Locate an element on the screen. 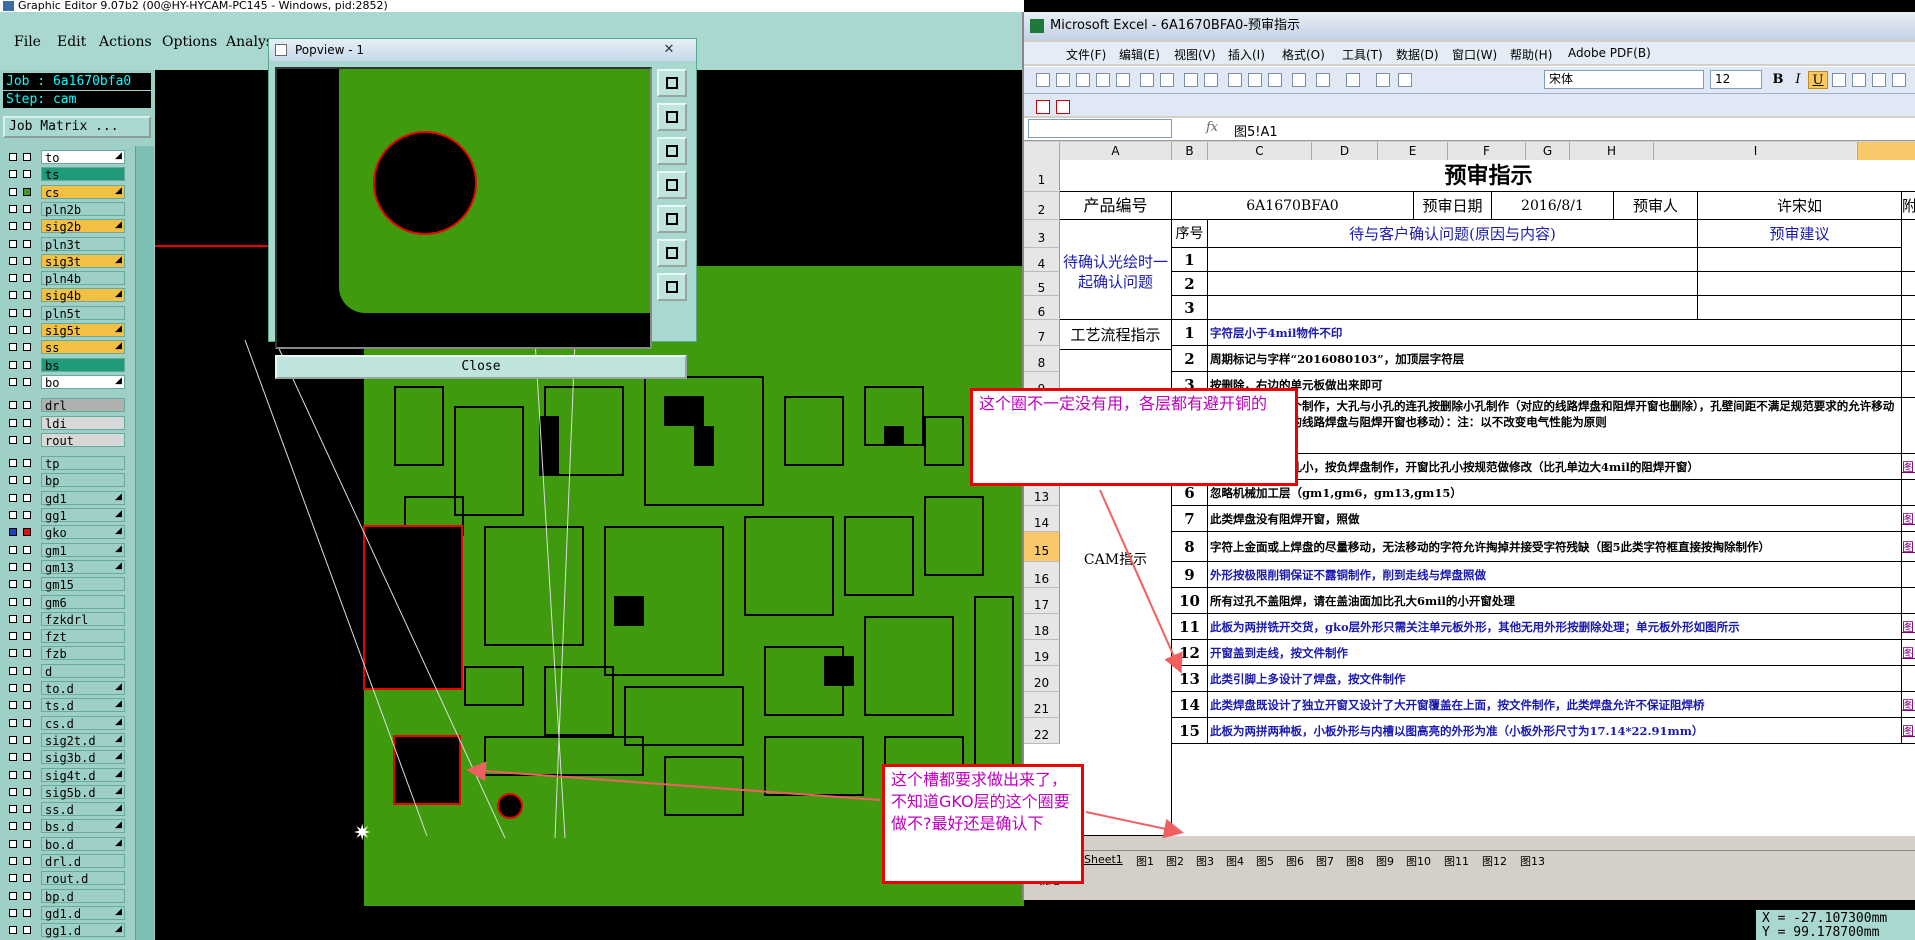 This screenshot has width=1915, height=940. layer-row: pln5t is located at coordinates (67, 313).